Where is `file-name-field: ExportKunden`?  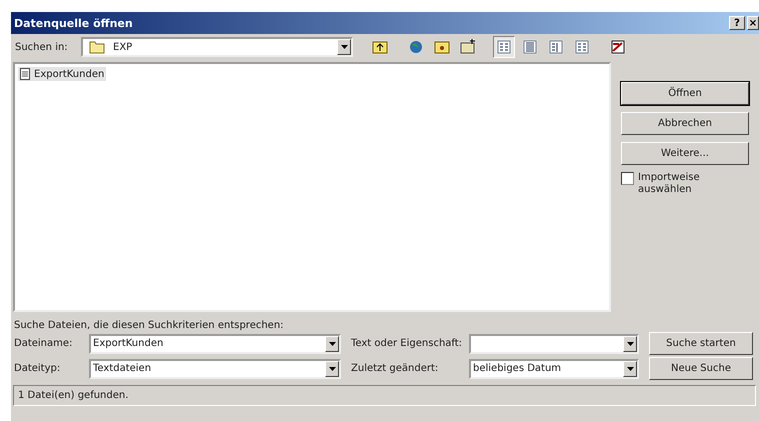
file-name-field: ExportKunden is located at coordinates (215, 344).